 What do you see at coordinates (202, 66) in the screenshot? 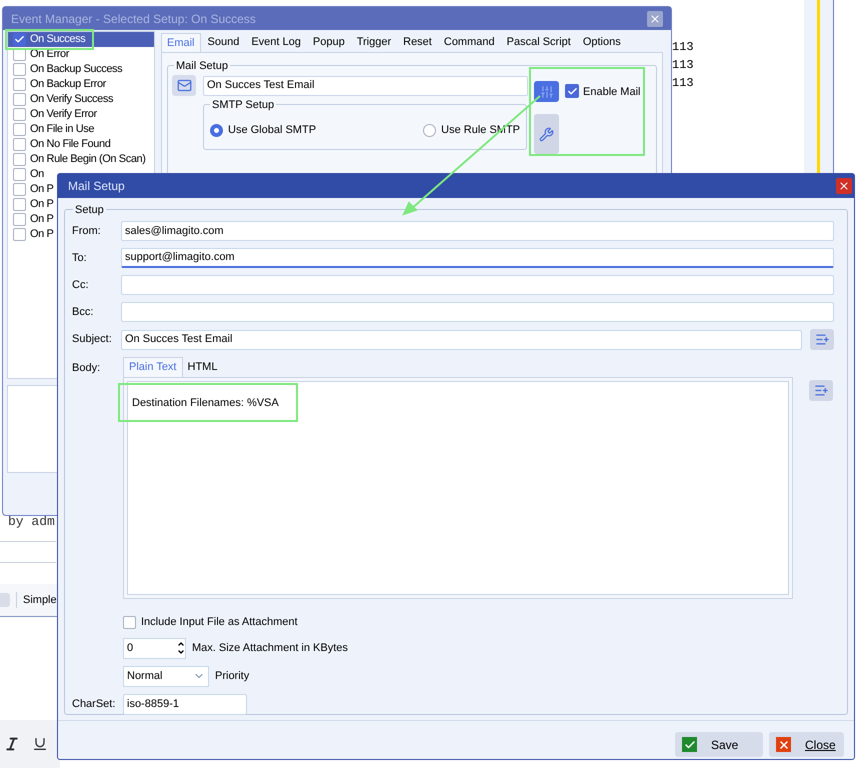
I see `group-legend: Mail Setup` at bounding box center [202, 66].